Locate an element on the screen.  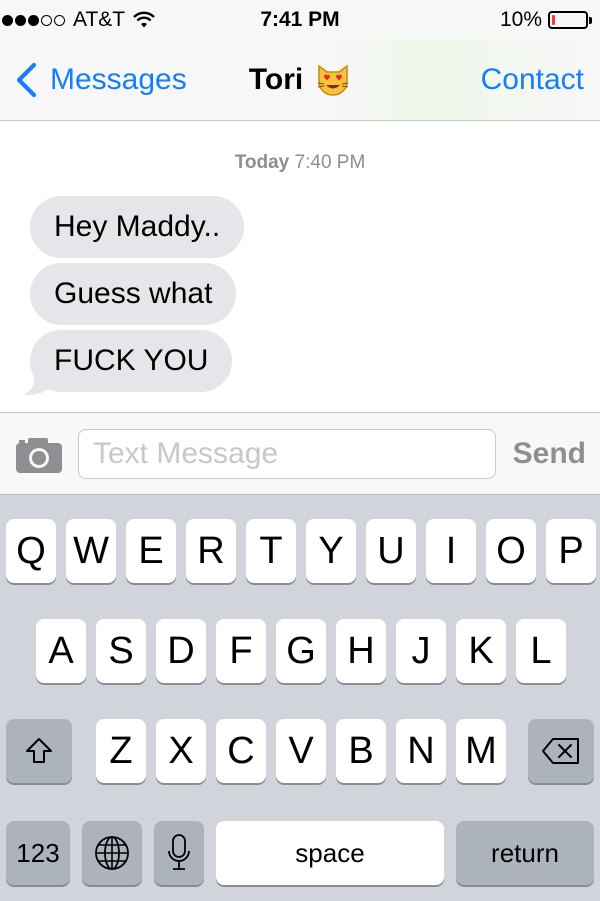
globe-icon is located at coordinates (112, 853).